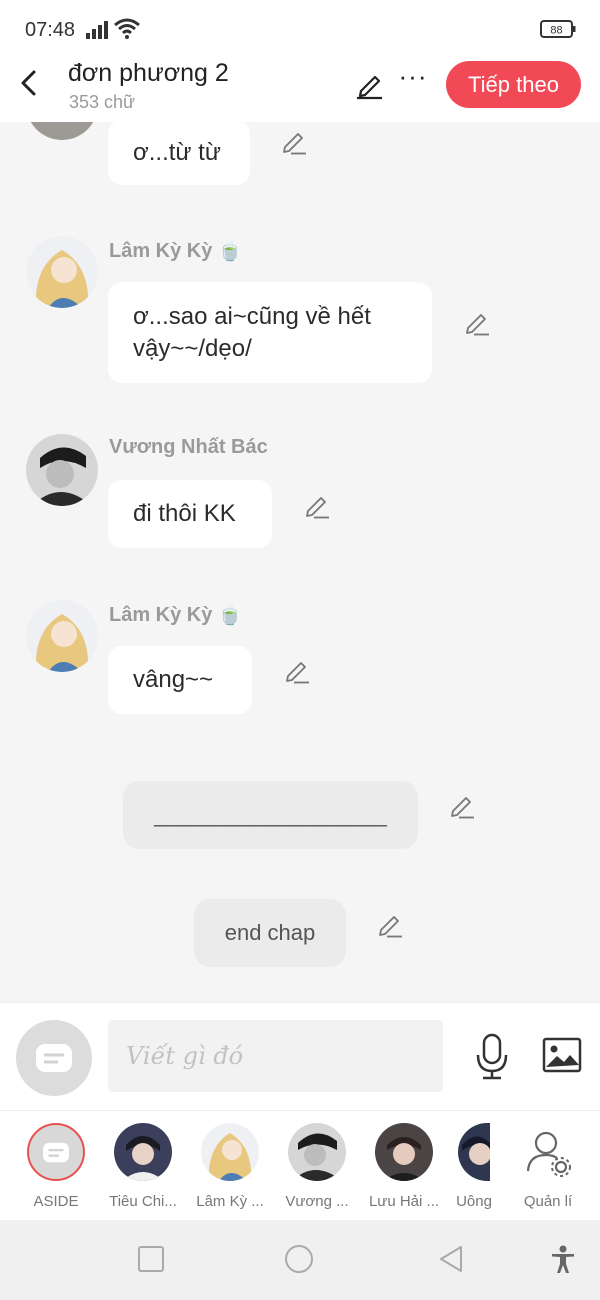  I want to click on aside-avatar, so click(56, 1152).